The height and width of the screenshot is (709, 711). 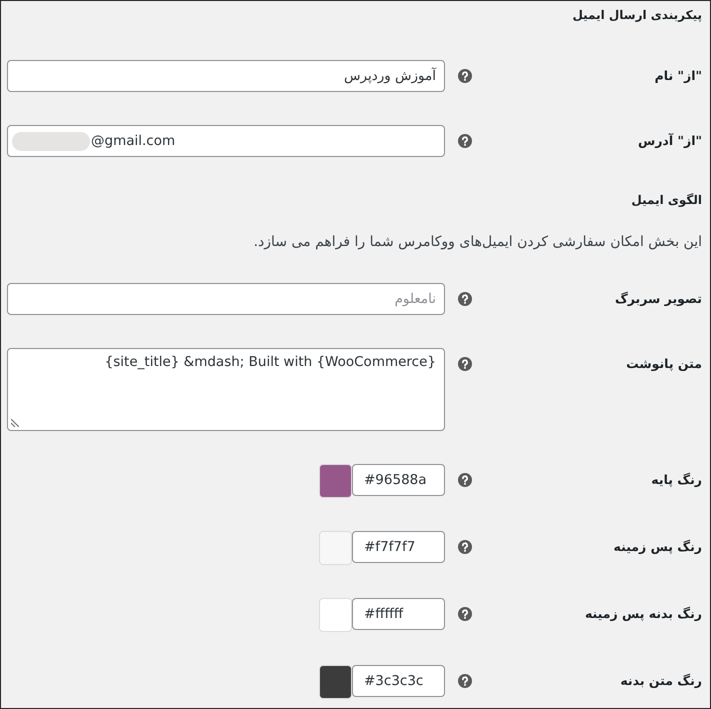 What do you see at coordinates (398, 614) in the screenshot?
I see `color-hex-field: #ffffff` at bounding box center [398, 614].